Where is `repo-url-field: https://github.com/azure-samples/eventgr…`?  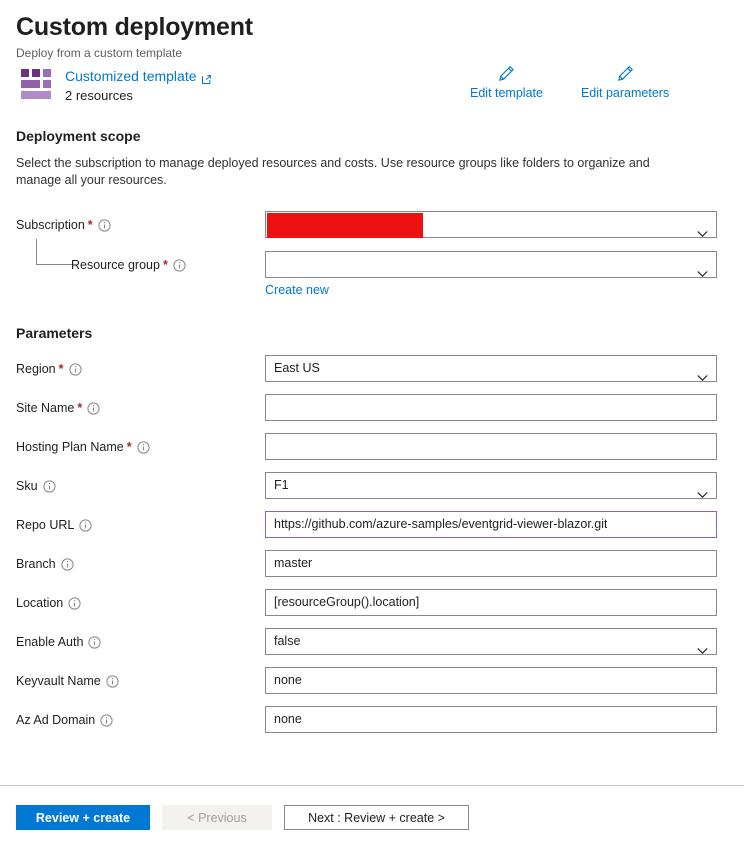
repo-url-field: https://github.com/azure-samples/eventgr… is located at coordinates (491, 524).